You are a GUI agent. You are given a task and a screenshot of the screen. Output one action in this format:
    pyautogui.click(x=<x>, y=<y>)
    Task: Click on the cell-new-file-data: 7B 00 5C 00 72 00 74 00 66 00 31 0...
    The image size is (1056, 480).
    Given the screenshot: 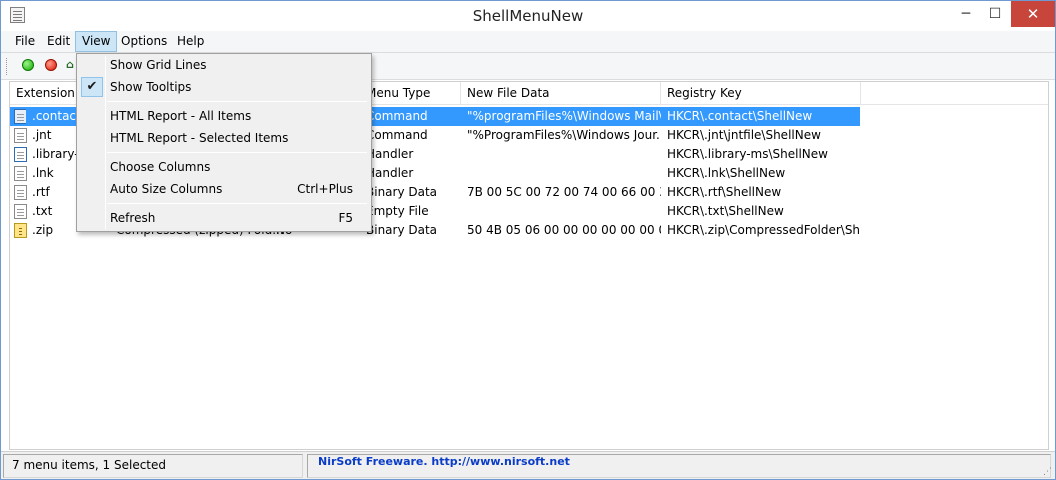 What is the action you would take?
    pyautogui.click(x=564, y=192)
    